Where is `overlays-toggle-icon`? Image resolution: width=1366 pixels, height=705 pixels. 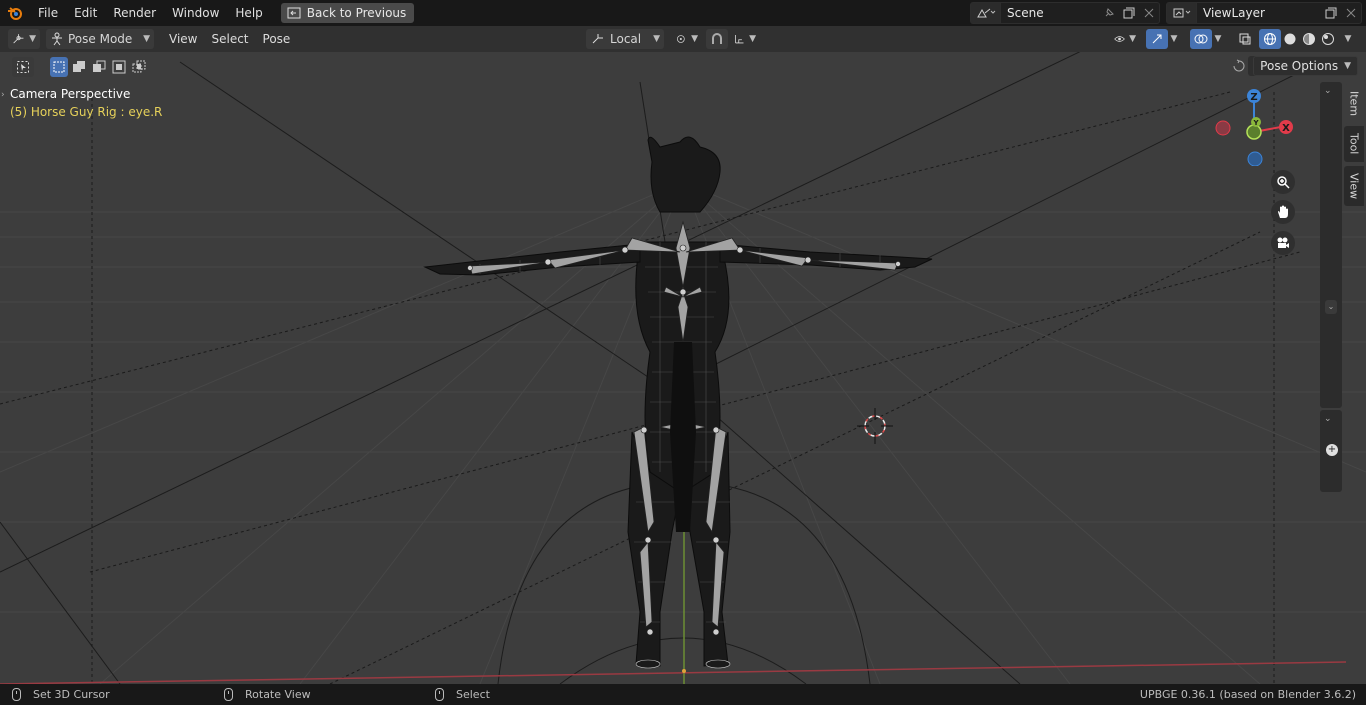
overlays-toggle-icon is located at coordinates (1201, 39).